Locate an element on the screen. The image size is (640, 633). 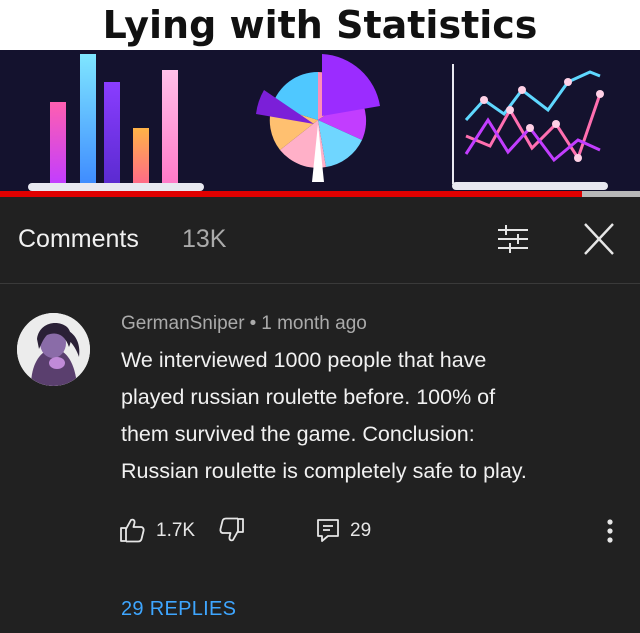
comment-author: GermanSniper is located at coordinates (183, 323).